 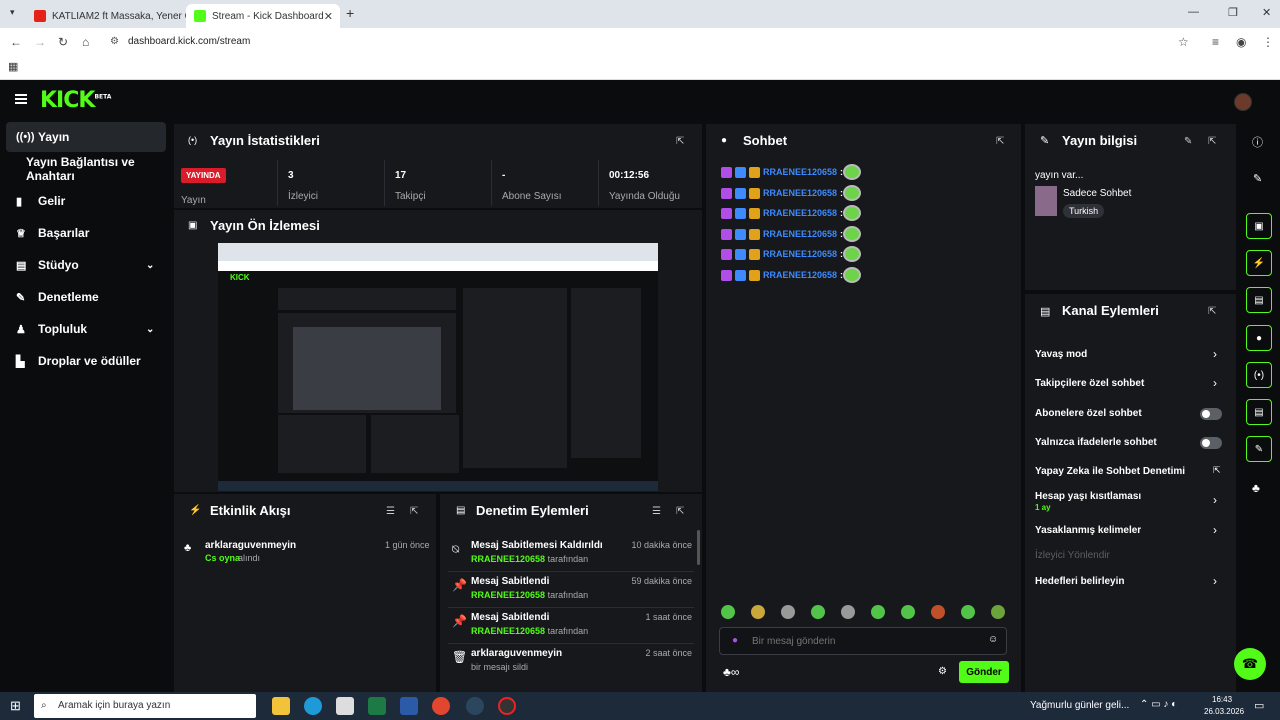 I want to click on category-name: Sadece Sohbet, so click(x=1097, y=193).